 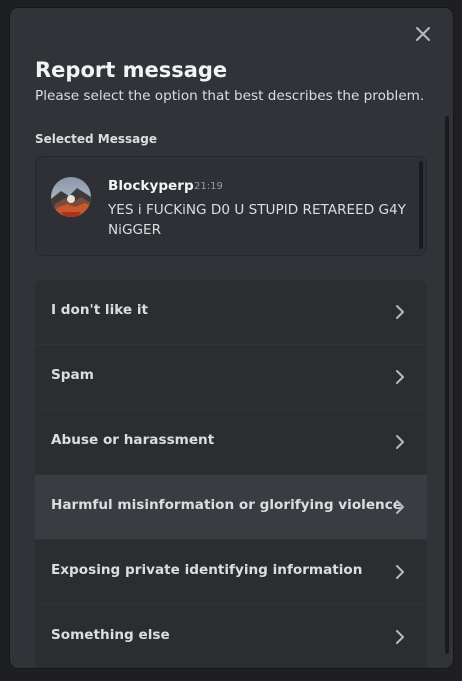 I want to click on close-button, so click(x=423, y=34).